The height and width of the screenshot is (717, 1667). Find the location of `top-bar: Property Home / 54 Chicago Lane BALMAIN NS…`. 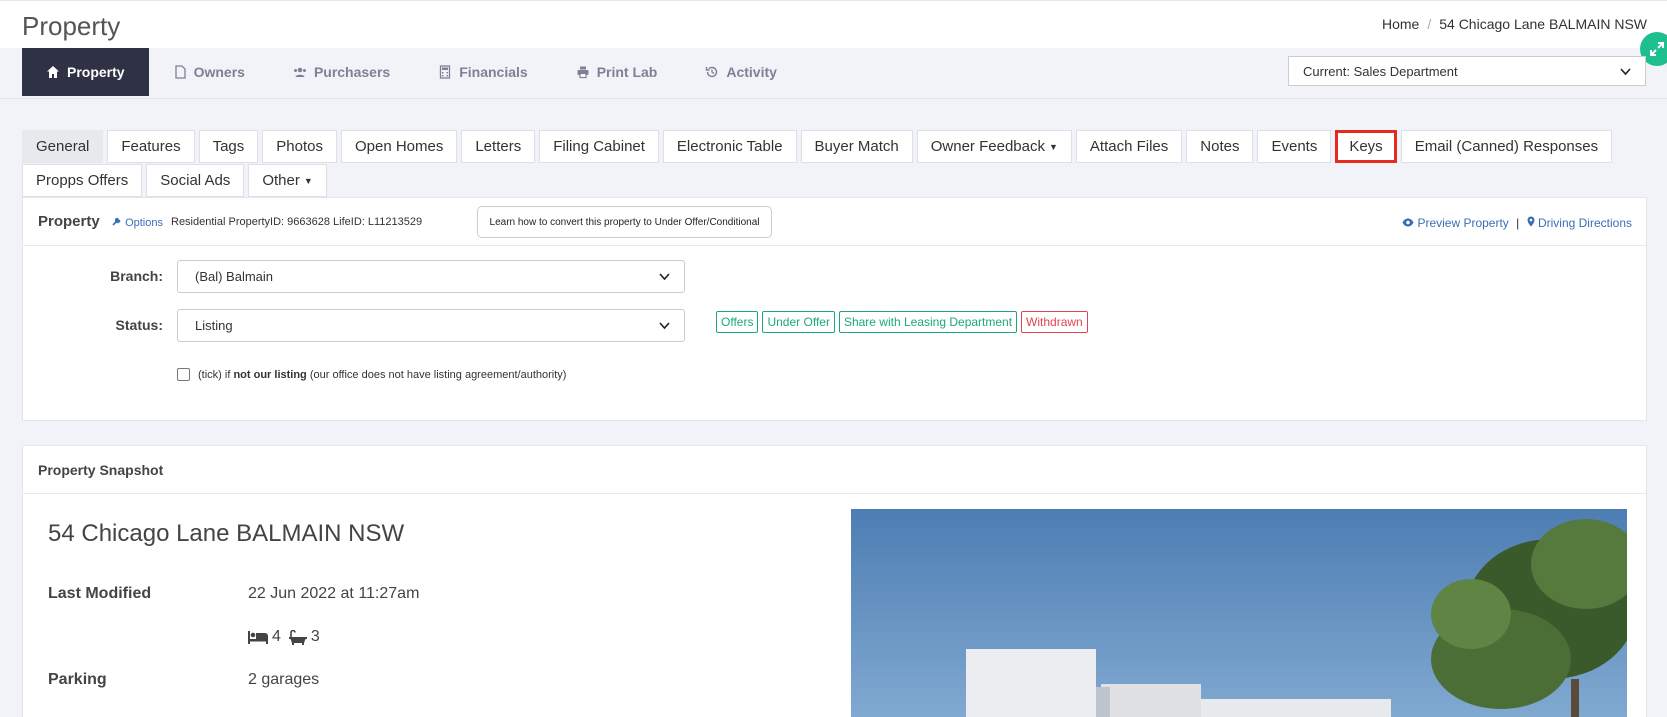

top-bar: Property Home / 54 Chicago Lane BALMAIN NS… is located at coordinates (833, 24).